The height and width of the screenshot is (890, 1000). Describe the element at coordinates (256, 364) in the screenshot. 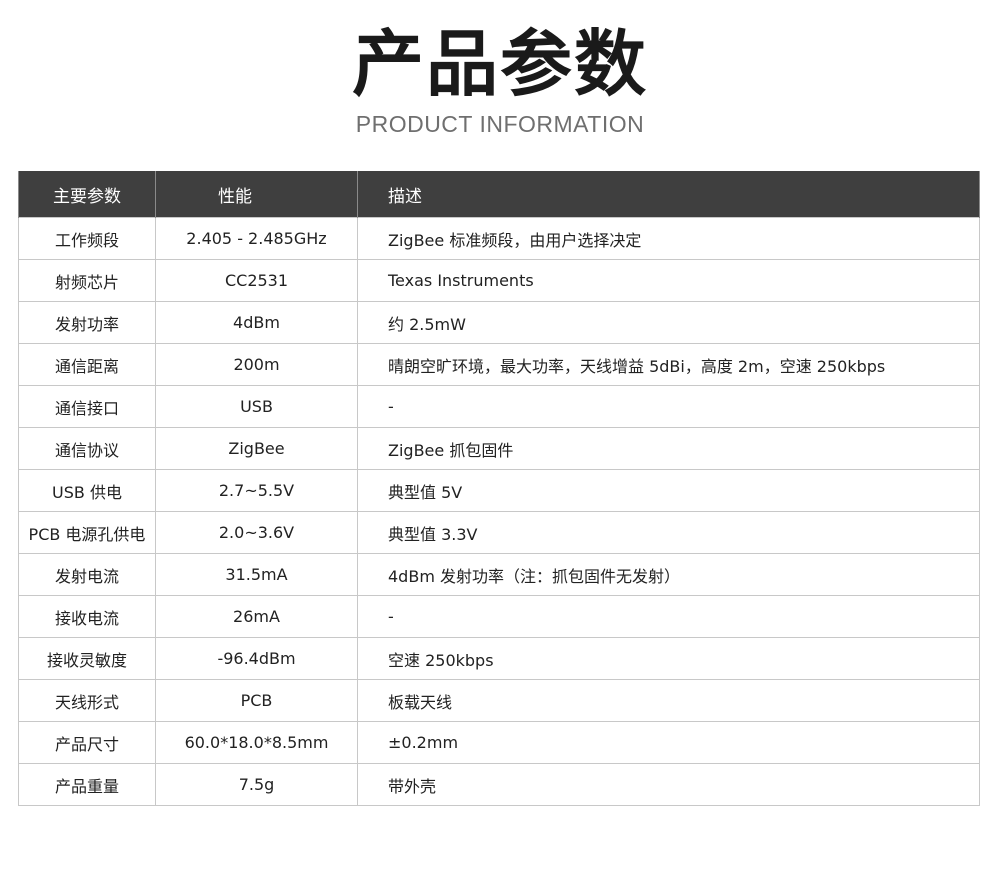

I see `performance-cell: 200m` at that location.